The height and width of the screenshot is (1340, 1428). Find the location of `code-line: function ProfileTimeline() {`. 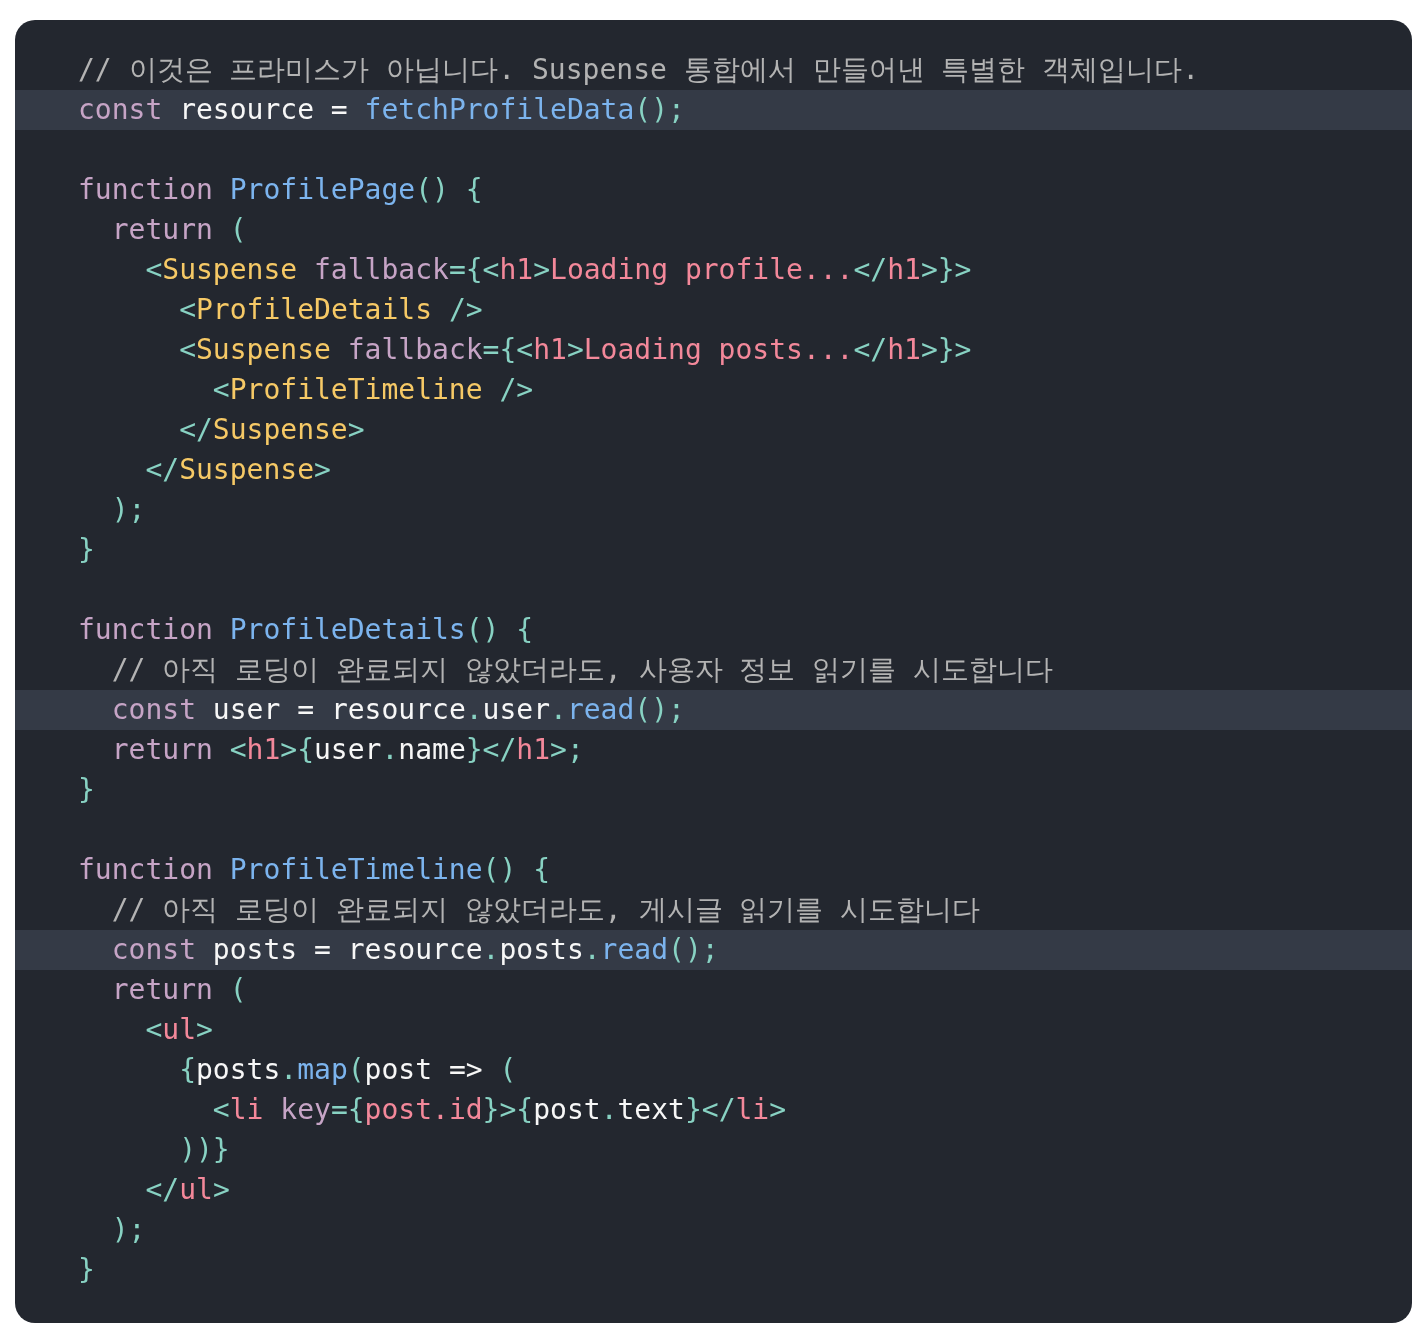

code-line: function ProfileTimeline() { is located at coordinates (314, 870).